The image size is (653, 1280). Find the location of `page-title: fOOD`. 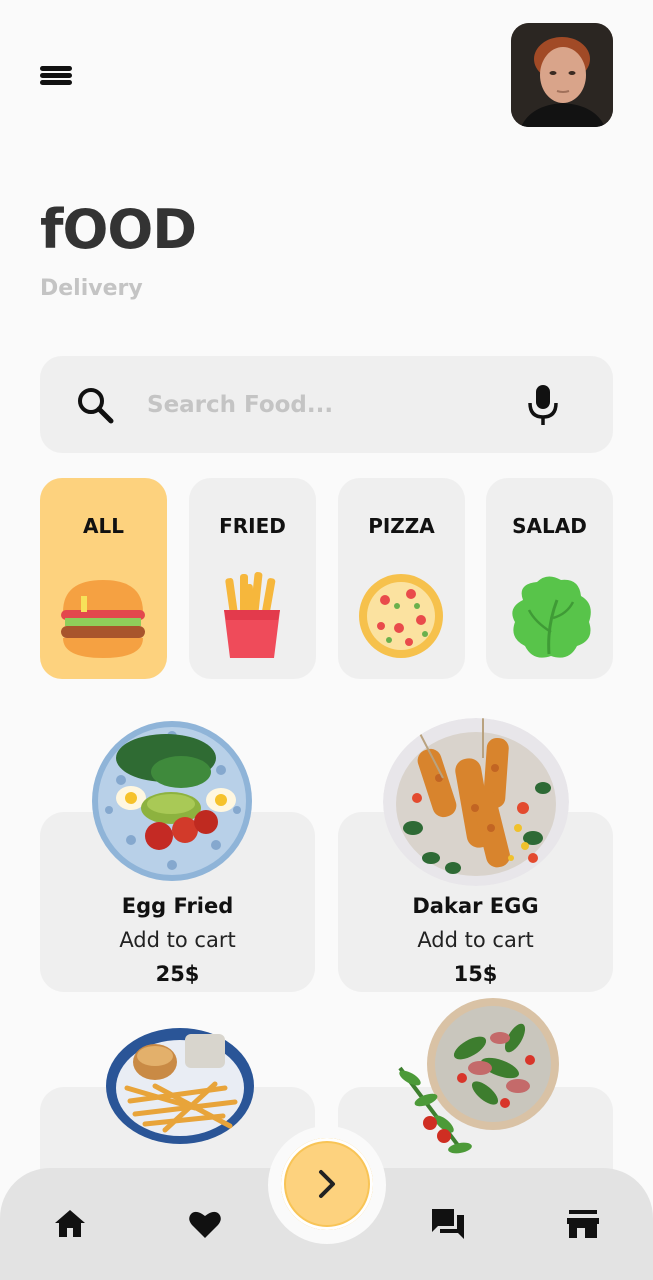

page-title: fOOD is located at coordinates (118, 229).